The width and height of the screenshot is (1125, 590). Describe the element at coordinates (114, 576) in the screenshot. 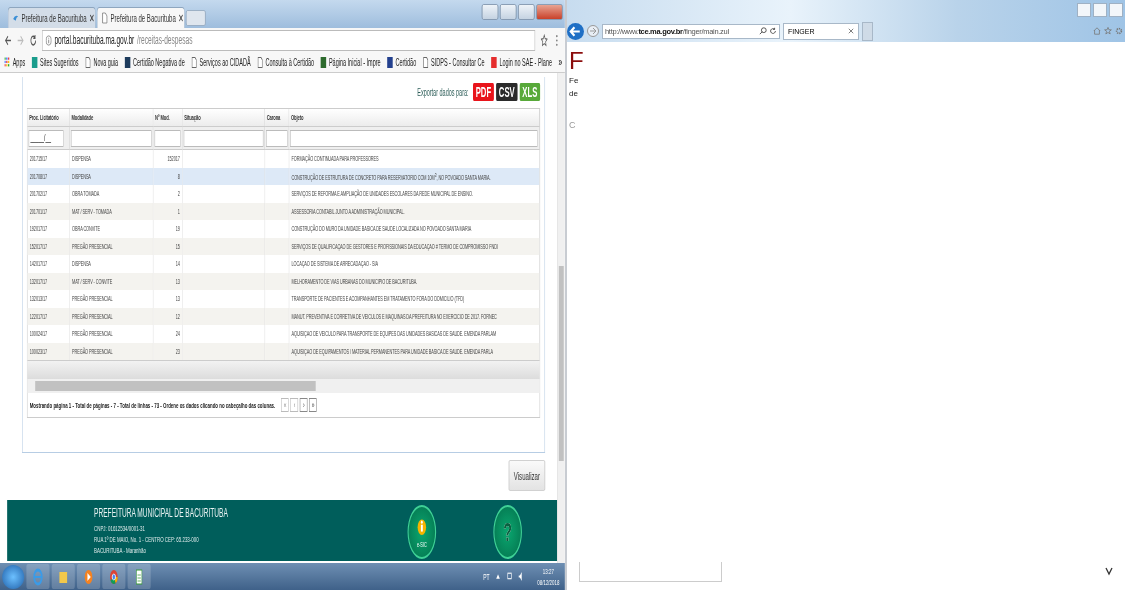

I see `chrome-icon` at that location.